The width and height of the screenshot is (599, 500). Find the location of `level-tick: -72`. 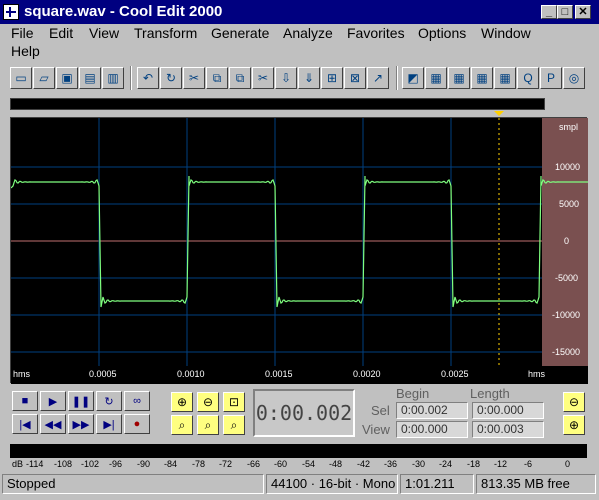

level-tick: -72 is located at coordinates (226, 464).